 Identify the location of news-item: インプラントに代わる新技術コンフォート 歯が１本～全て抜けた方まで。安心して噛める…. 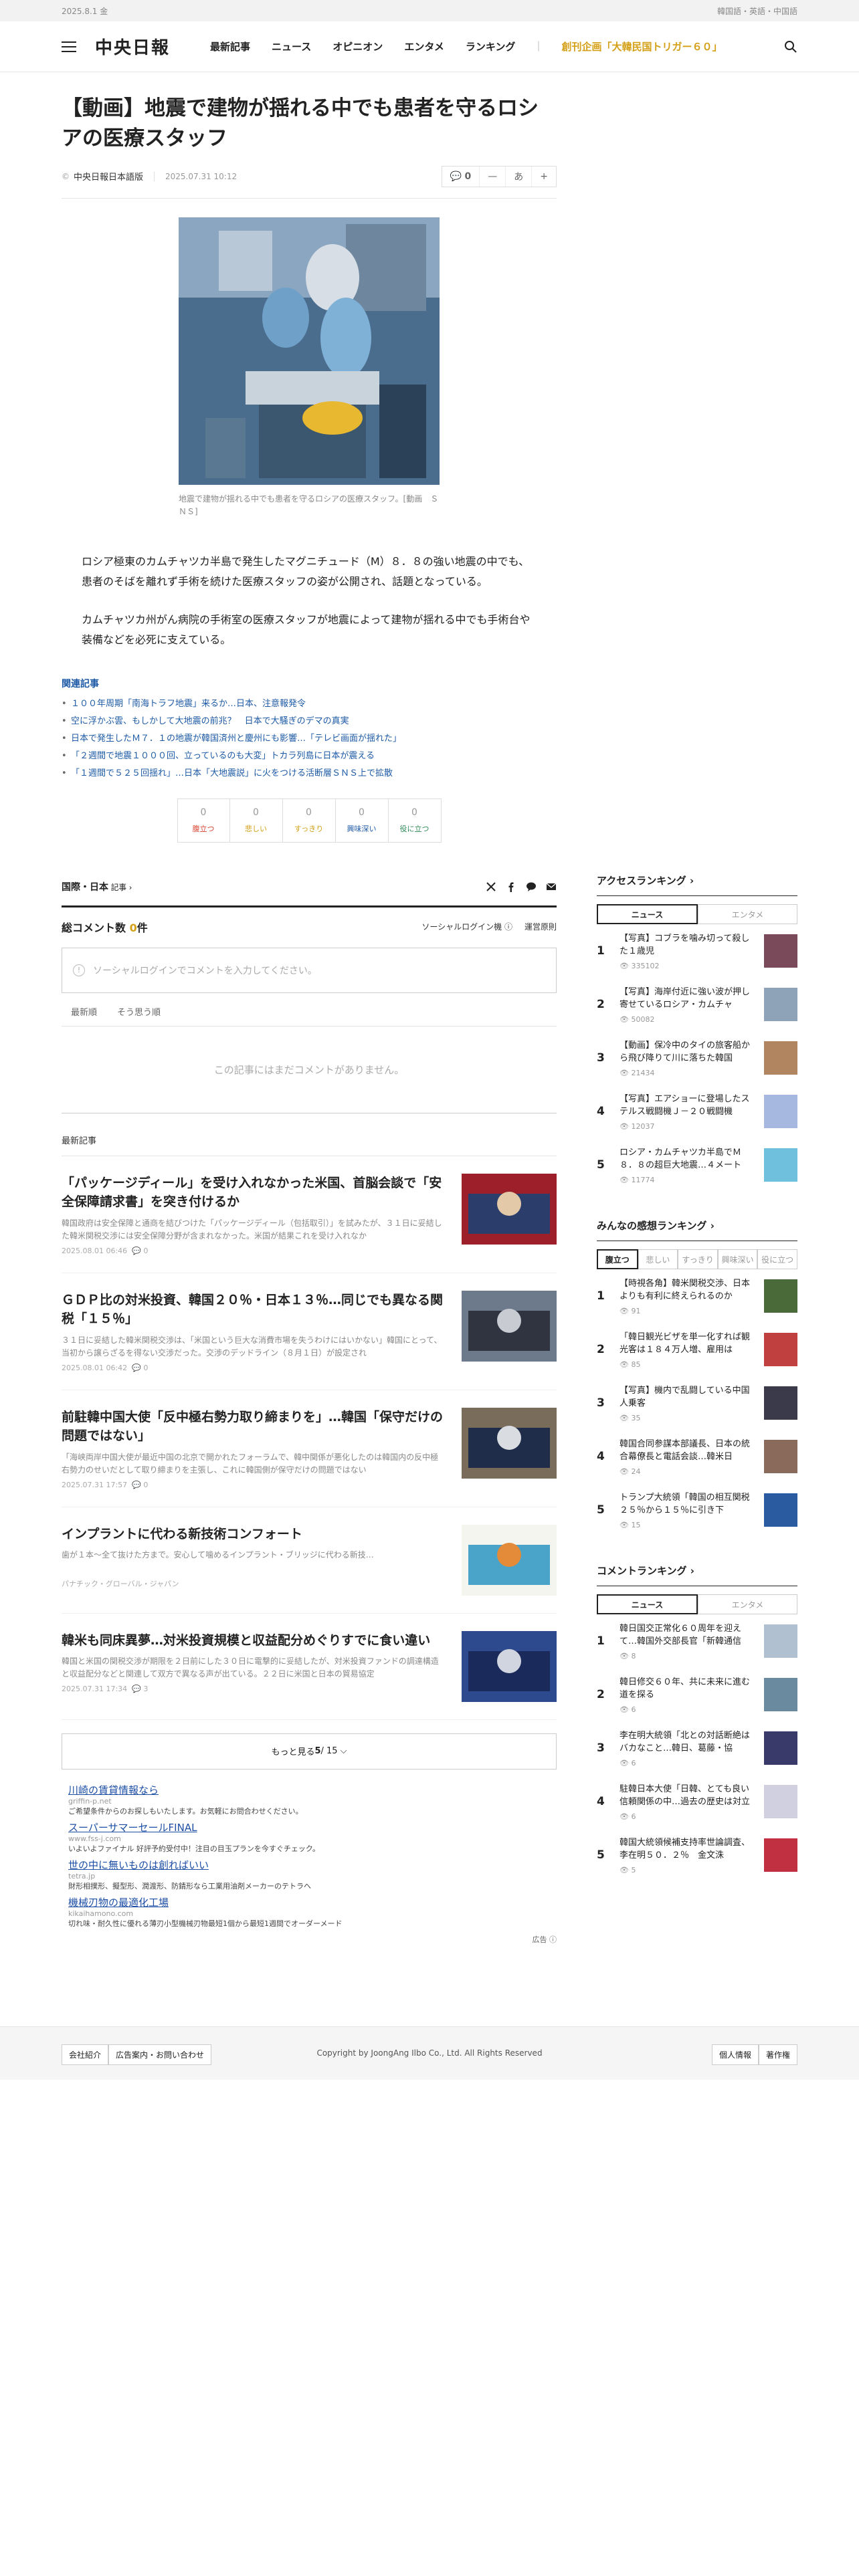
(310, 1560).